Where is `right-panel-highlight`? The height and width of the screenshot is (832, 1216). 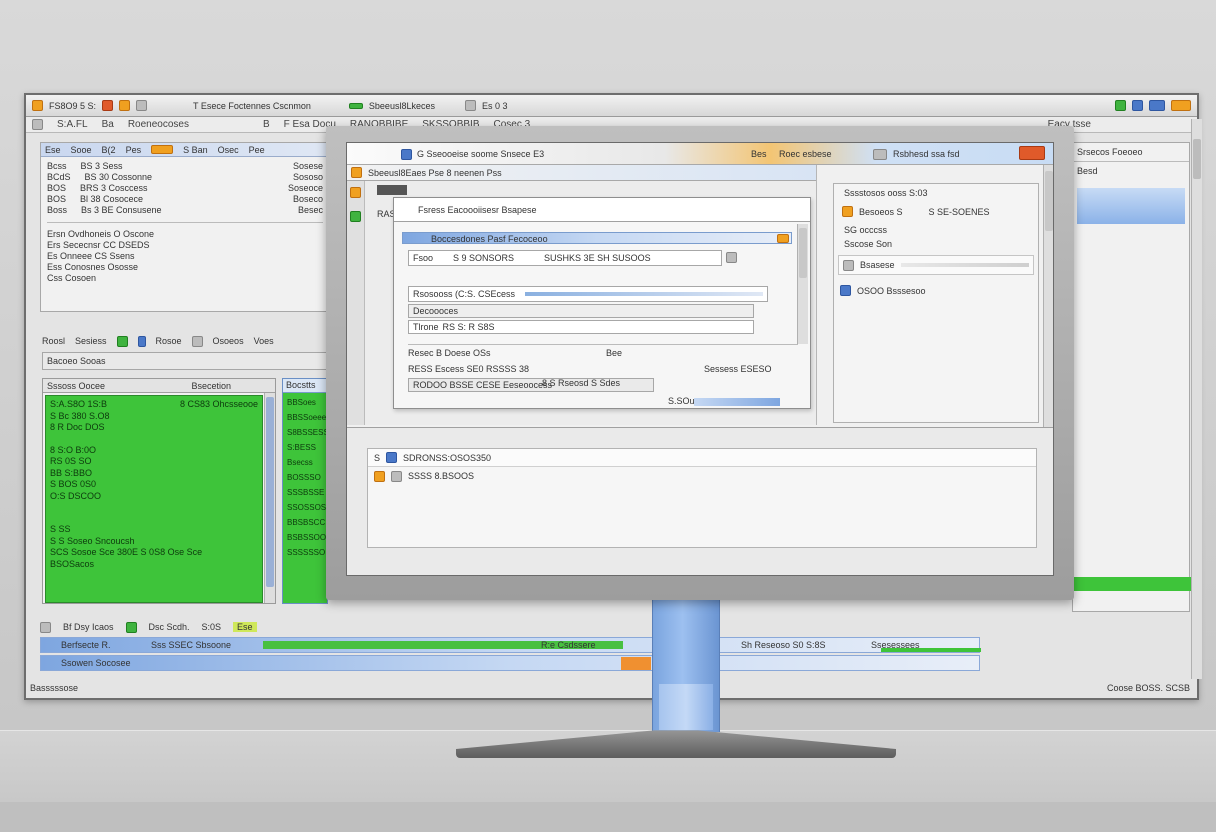
right-panel-highlight is located at coordinates (1131, 206).